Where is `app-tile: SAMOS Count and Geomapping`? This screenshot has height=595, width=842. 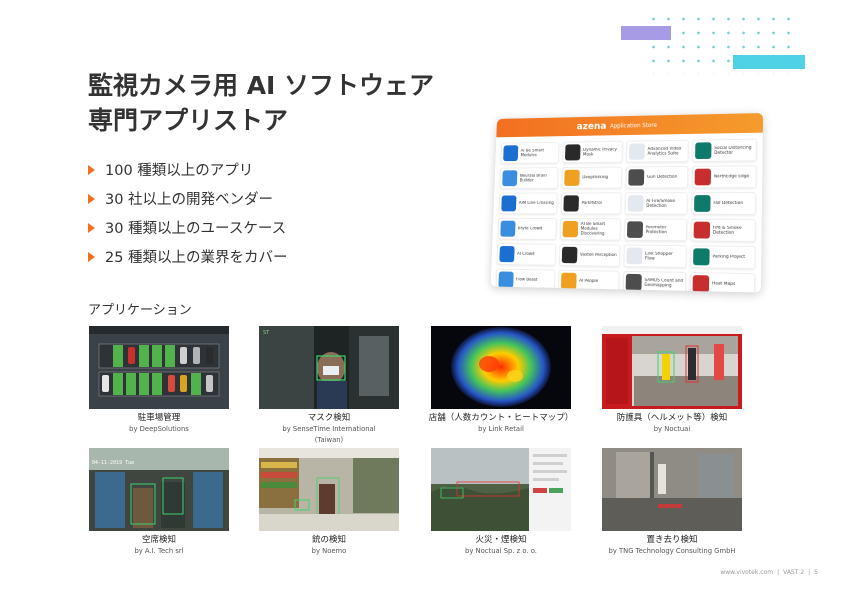
app-tile: SAMOS Count and Geomapping is located at coordinates (654, 282).